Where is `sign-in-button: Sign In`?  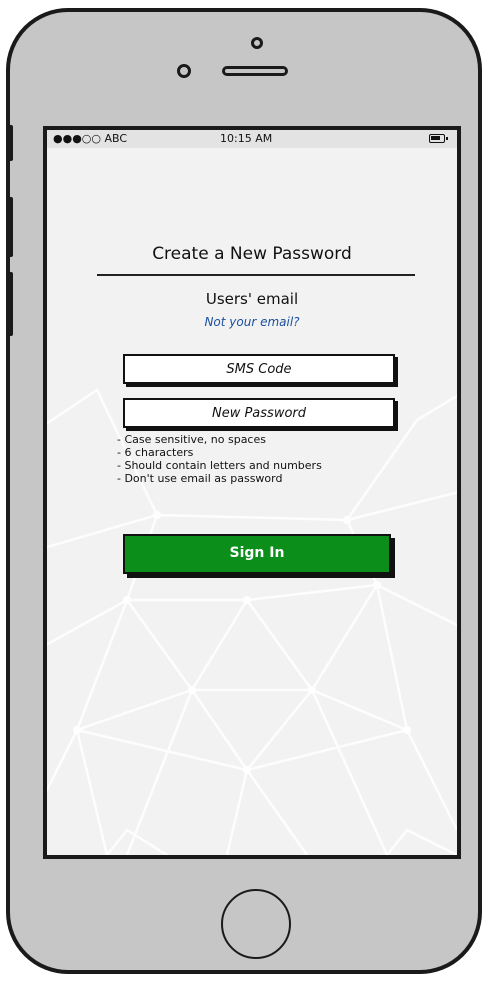 sign-in-button: Sign In is located at coordinates (257, 554).